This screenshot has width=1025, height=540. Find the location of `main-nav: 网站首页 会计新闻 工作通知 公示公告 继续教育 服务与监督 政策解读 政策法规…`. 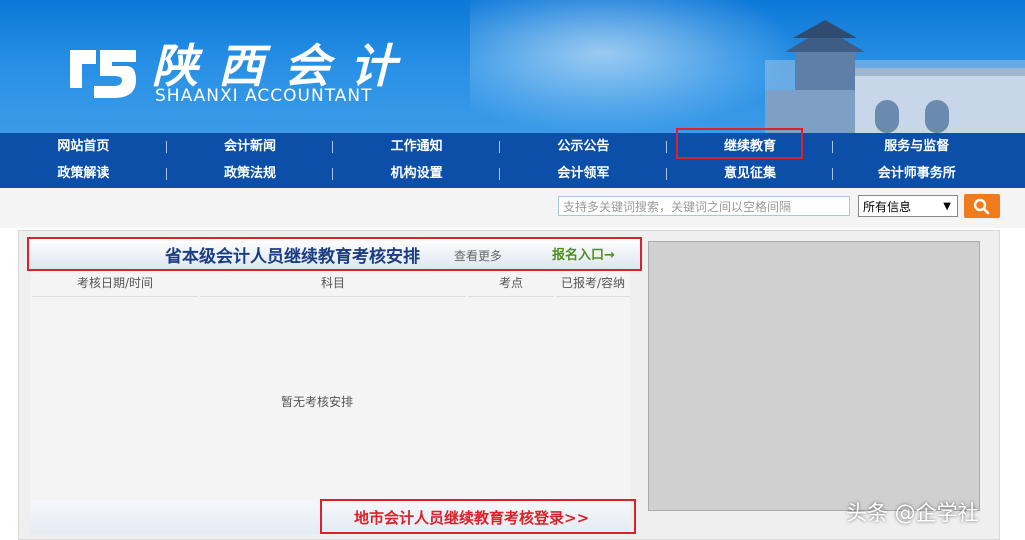

main-nav: 网站首页 会计新闻 工作通知 公示公告 继续教育 服务与监督 政策解读 政策法规… is located at coordinates (512, 160).